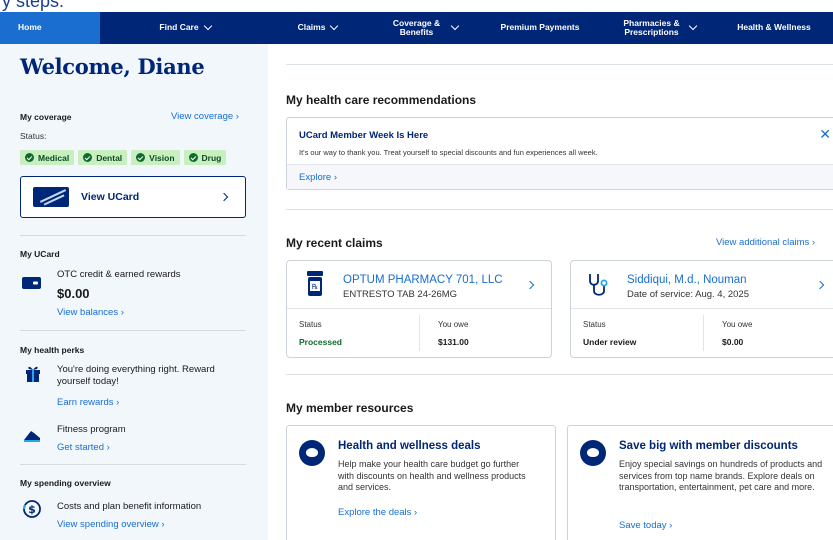 The height and width of the screenshot is (540, 833). I want to click on status-label: Status:, so click(33, 136).